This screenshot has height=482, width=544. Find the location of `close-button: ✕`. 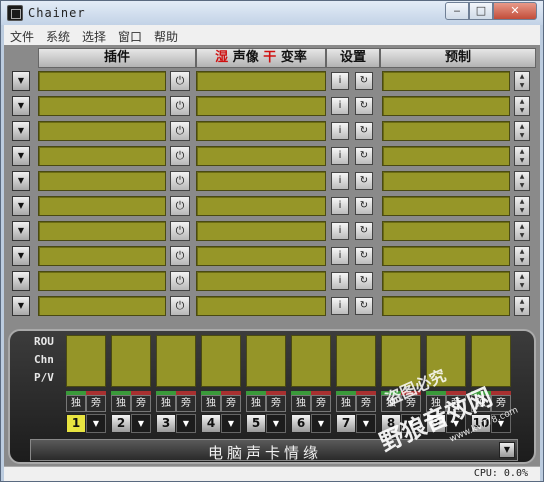

close-button: ✕ is located at coordinates (515, 11).